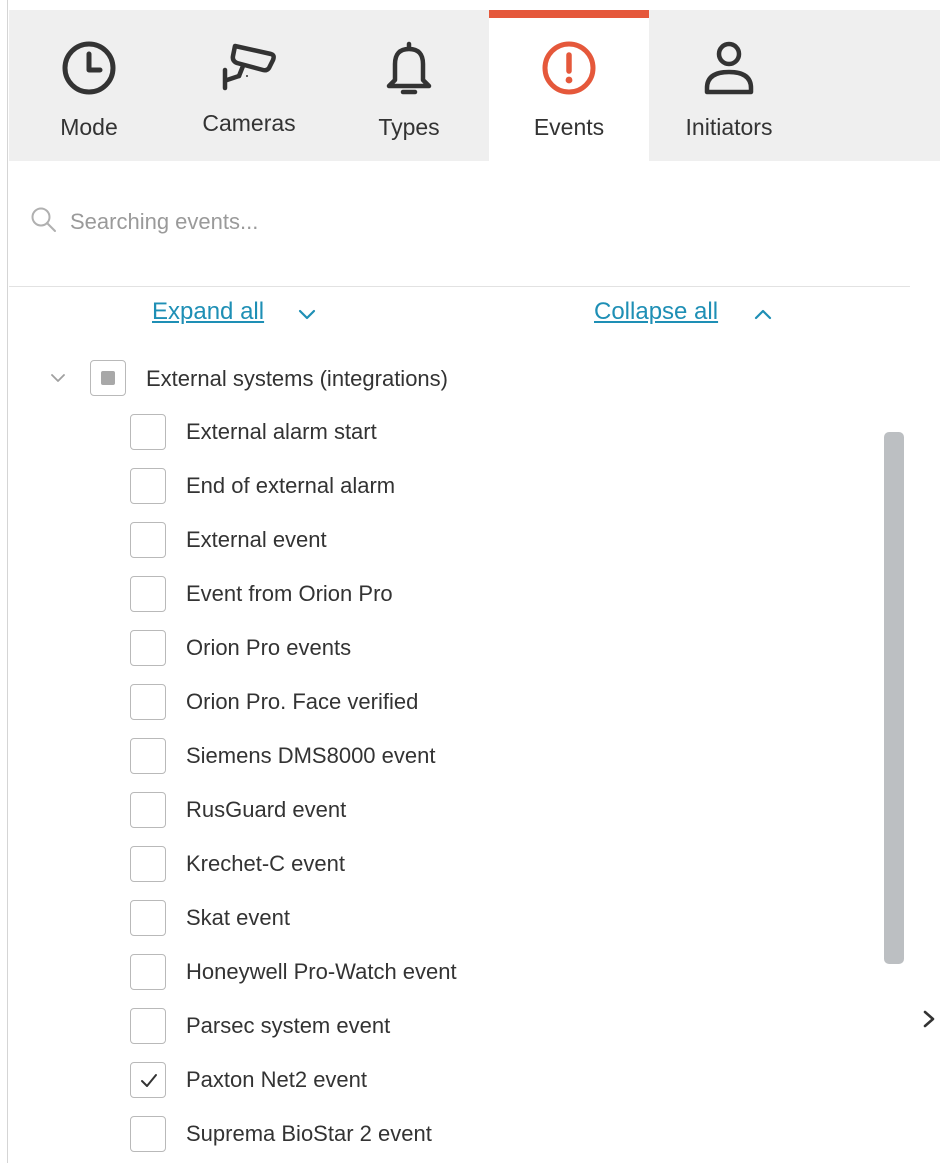 This screenshot has height=1163, width=940. I want to click on tab-types: Types, so click(409, 85).